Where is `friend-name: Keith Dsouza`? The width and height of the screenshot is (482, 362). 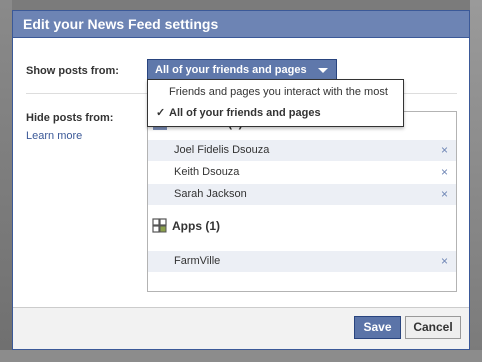
friend-name: Keith Dsouza is located at coordinates (207, 172).